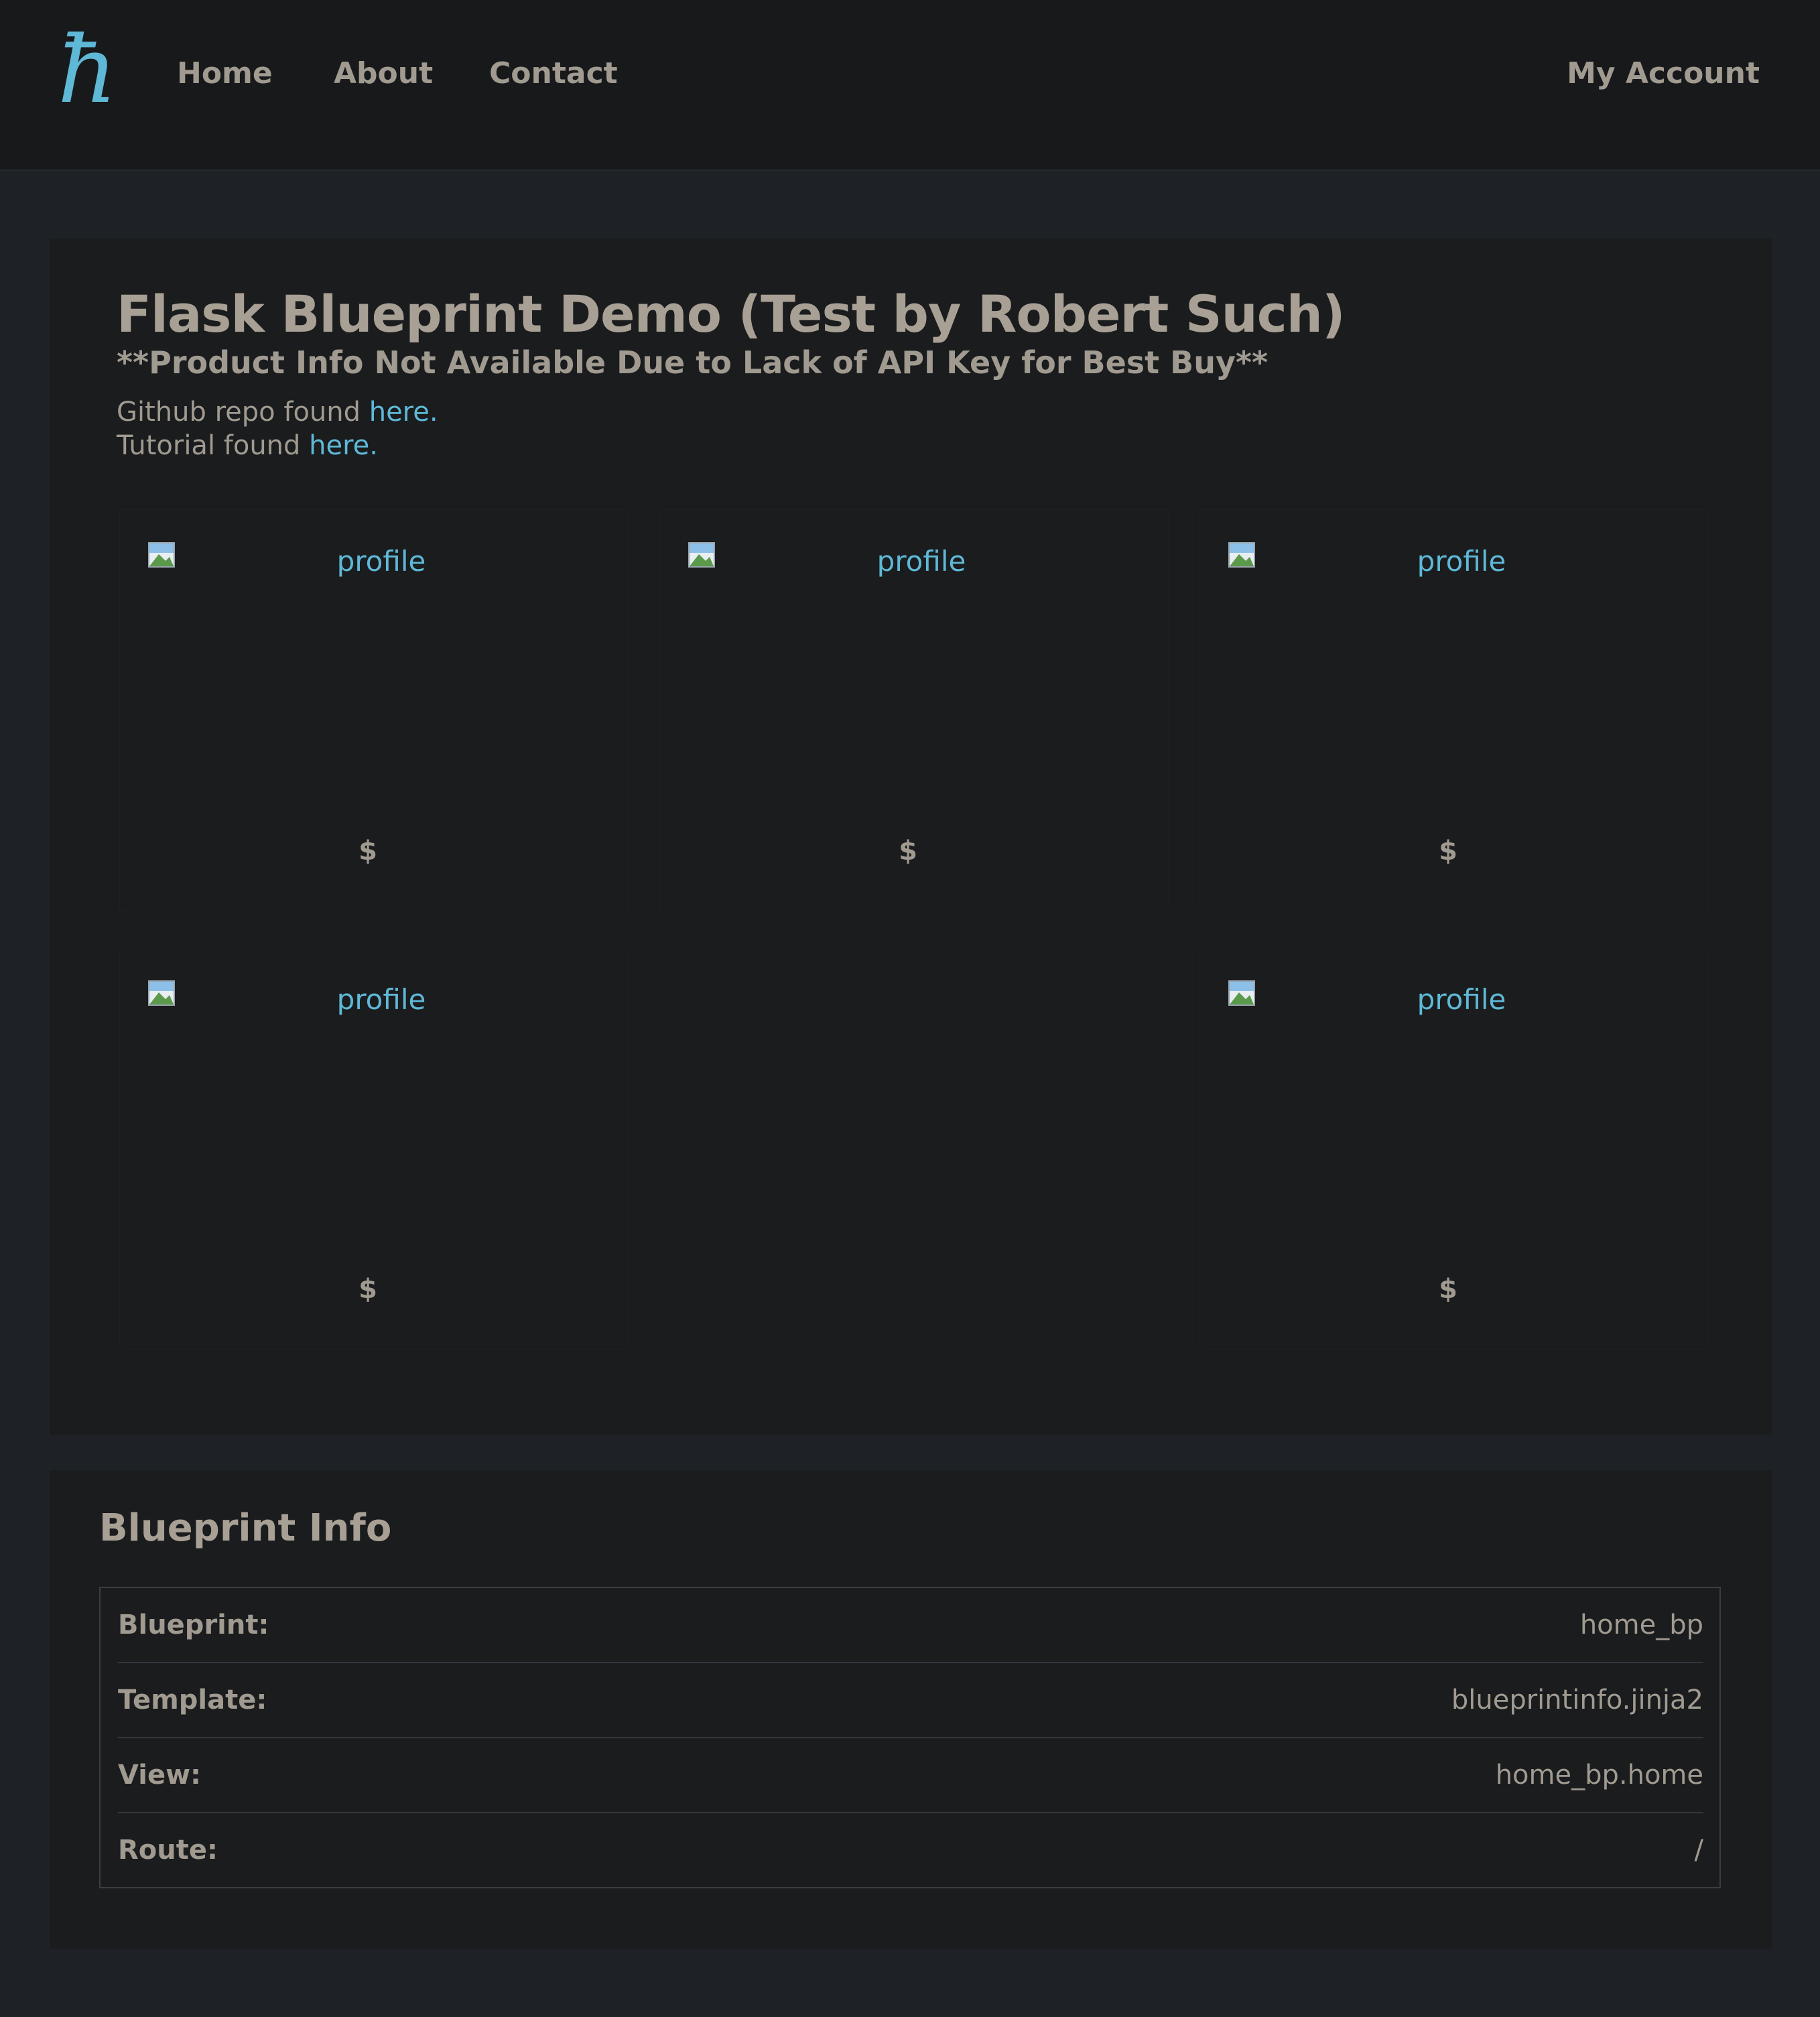 This screenshot has width=1820, height=2017. What do you see at coordinates (243, 412) in the screenshot?
I see `github-text: Github repo found` at bounding box center [243, 412].